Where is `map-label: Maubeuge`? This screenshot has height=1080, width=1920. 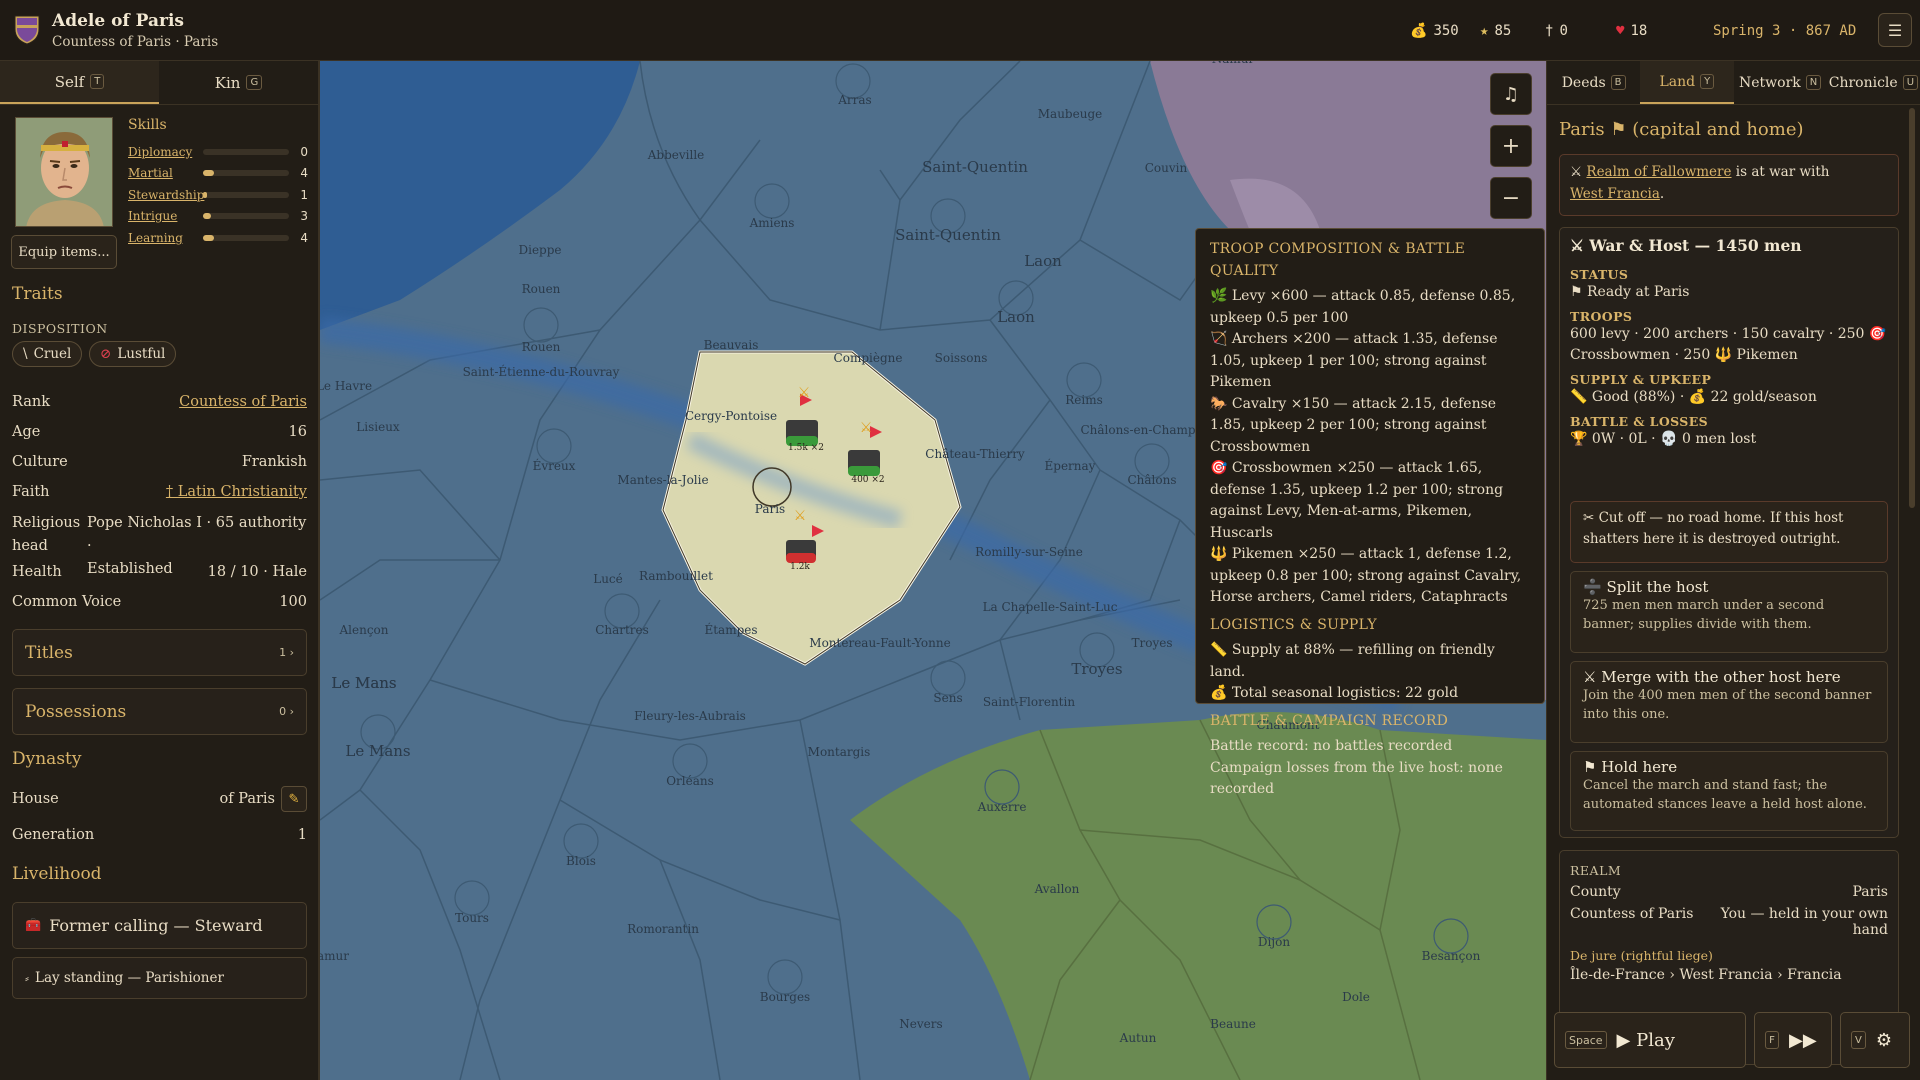 map-label: Maubeuge is located at coordinates (1070, 114).